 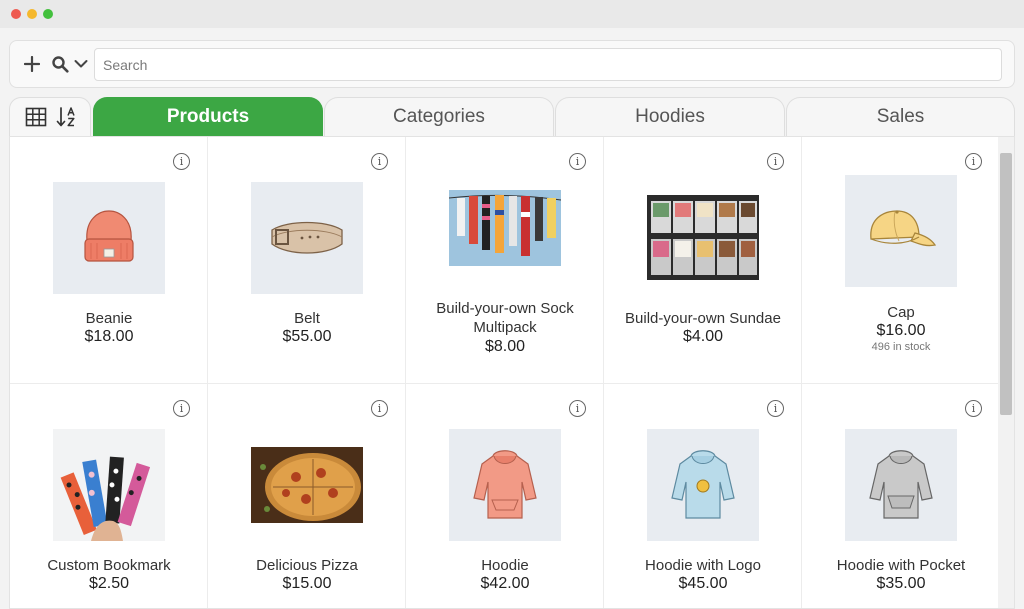 I want to click on product-tile-pizza: i Delicious Pizza $15.00, so click(x=307, y=496).